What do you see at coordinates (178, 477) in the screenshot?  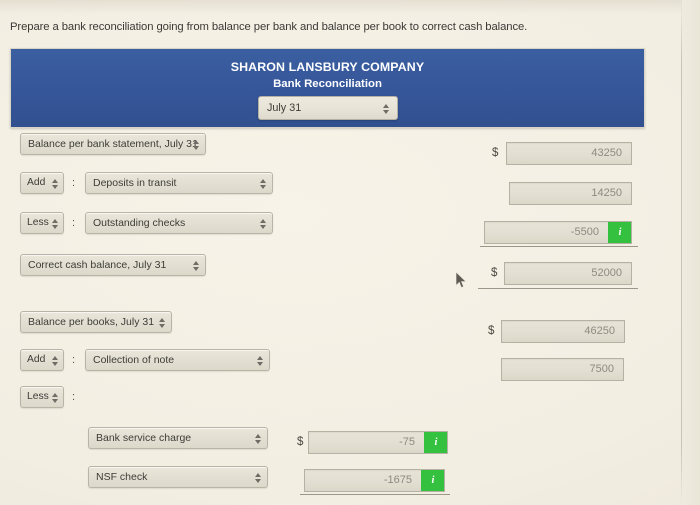 I see `books-deduction-2-item-select: NSF check` at bounding box center [178, 477].